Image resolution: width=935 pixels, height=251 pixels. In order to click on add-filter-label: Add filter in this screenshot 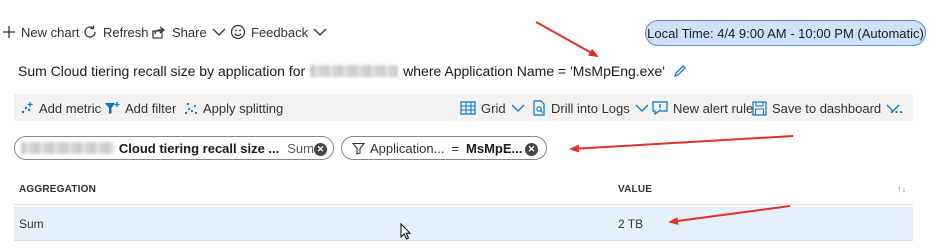, I will do `click(151, 108)`.